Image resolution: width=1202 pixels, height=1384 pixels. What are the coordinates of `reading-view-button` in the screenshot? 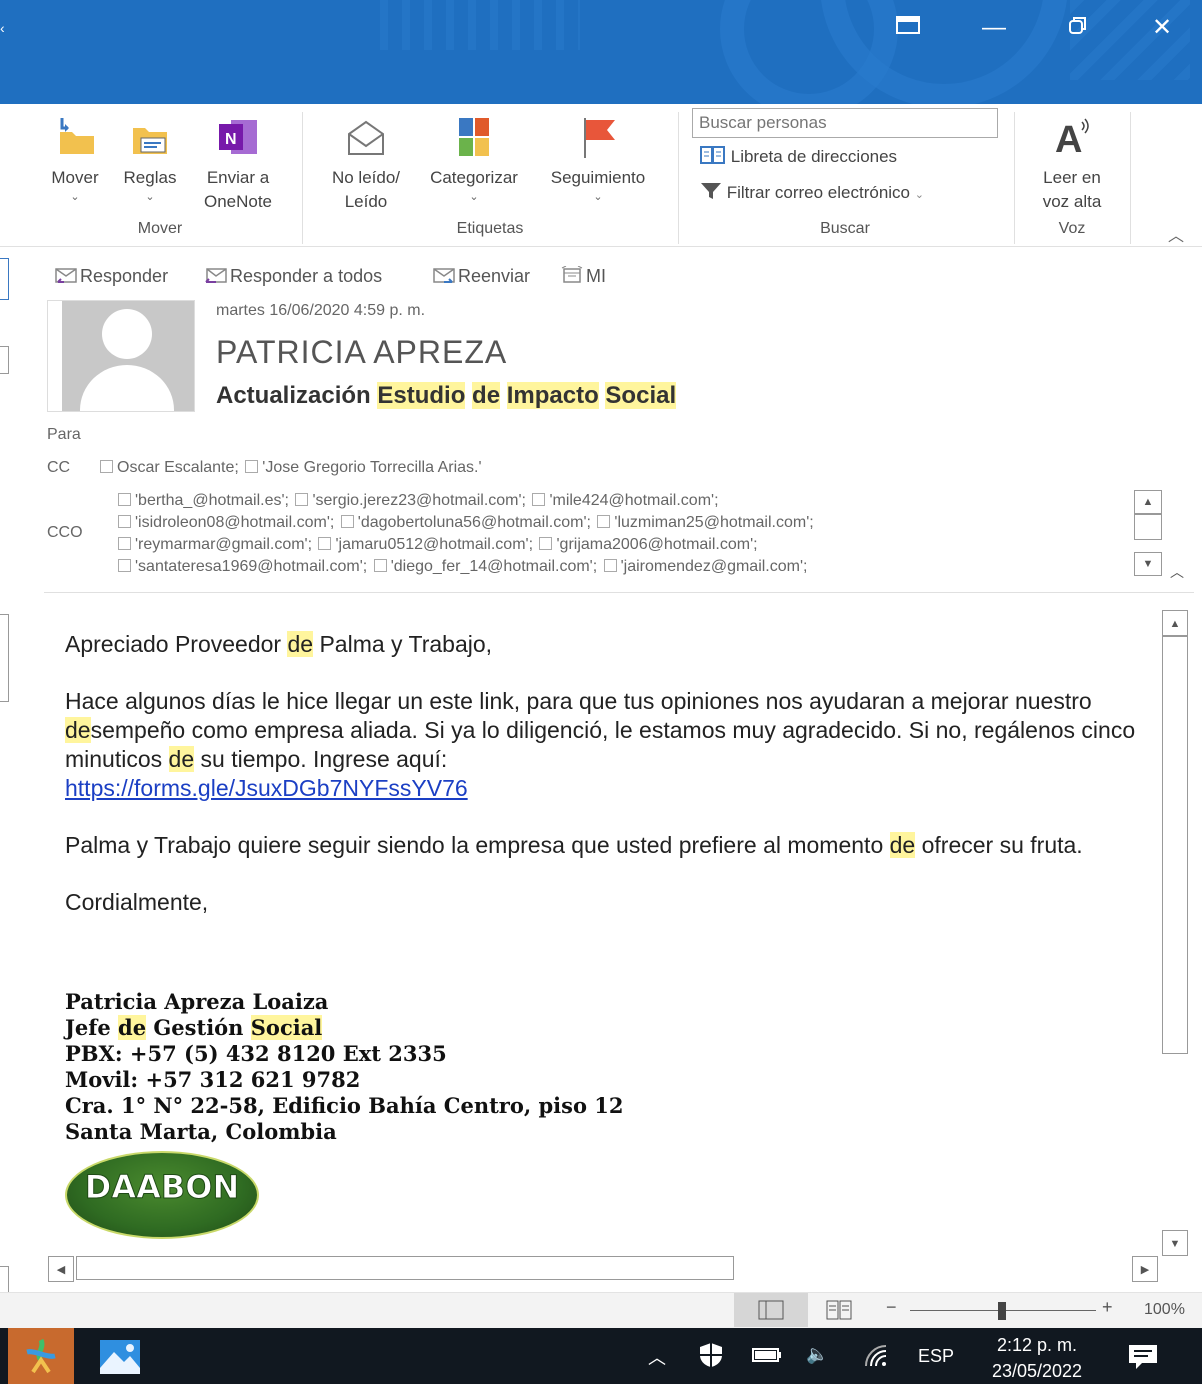 It's located at (839, 1312).